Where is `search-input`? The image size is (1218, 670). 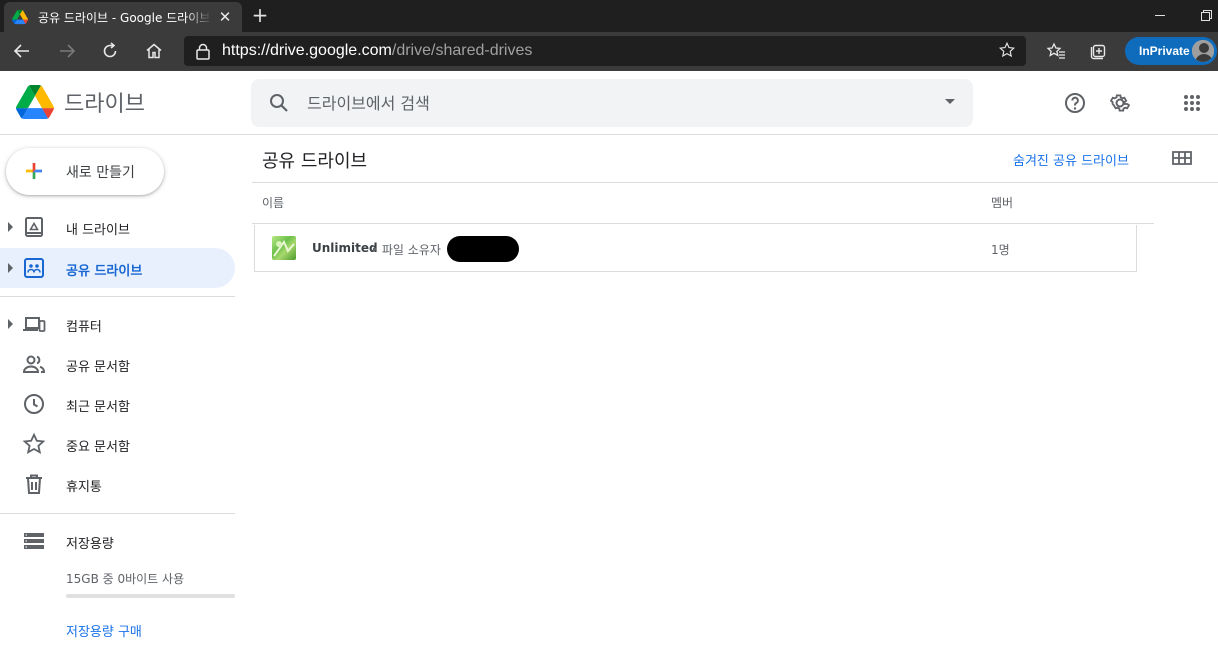
search-input is located at coordinates (607, 103).